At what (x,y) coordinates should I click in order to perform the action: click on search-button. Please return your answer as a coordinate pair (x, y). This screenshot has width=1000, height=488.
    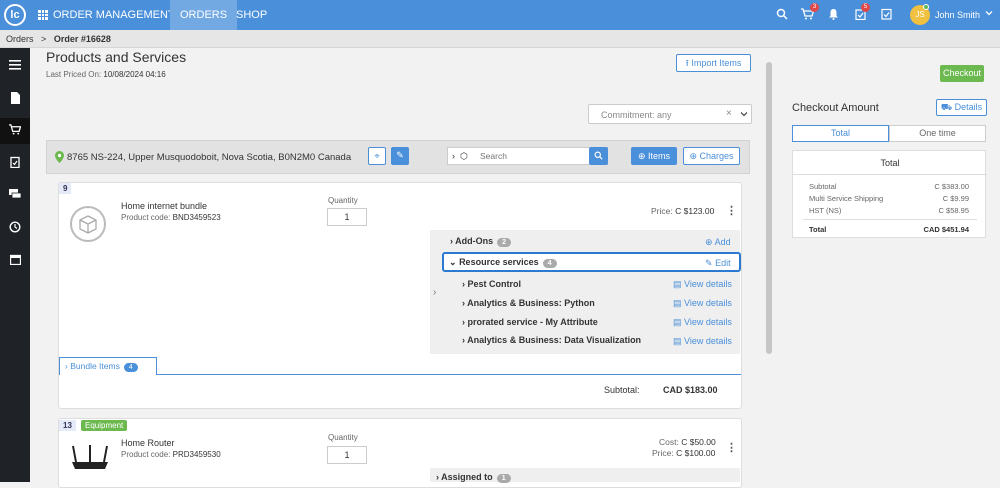
    Looking at the image, I should click on (598, 156).